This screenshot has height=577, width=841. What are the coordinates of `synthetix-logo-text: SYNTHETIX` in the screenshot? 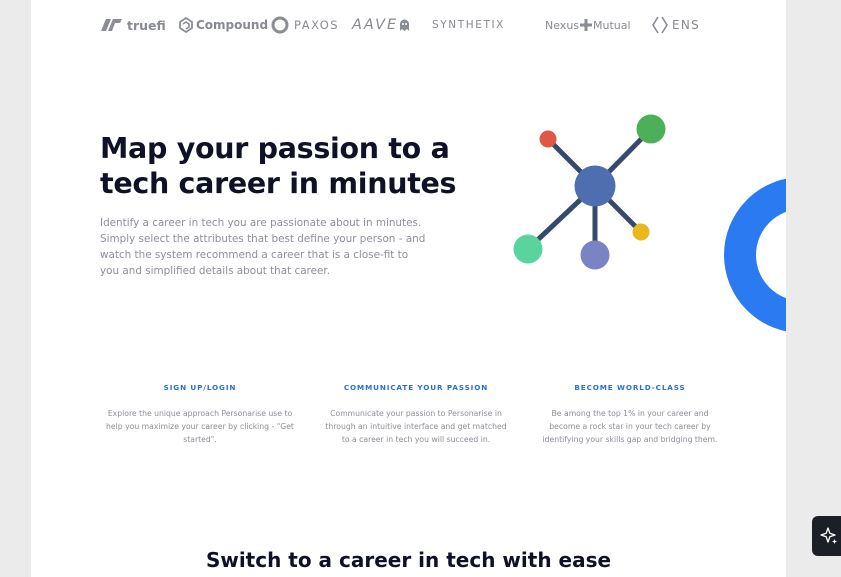 It's located at (468, 25).